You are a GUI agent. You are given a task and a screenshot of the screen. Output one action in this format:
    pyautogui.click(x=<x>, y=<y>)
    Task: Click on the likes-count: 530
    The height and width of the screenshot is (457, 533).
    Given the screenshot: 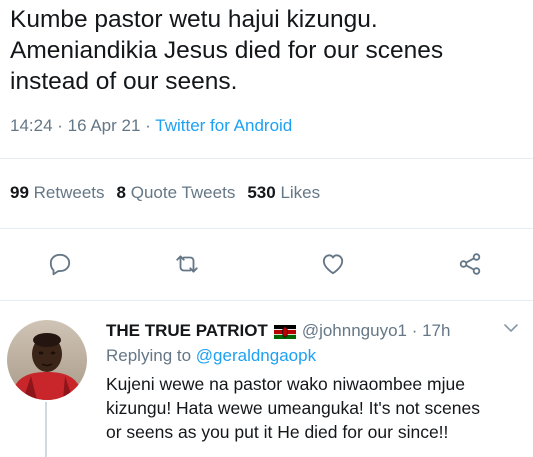 What is the action you would take?
    pyautogui.click(x=261, y=192)
    